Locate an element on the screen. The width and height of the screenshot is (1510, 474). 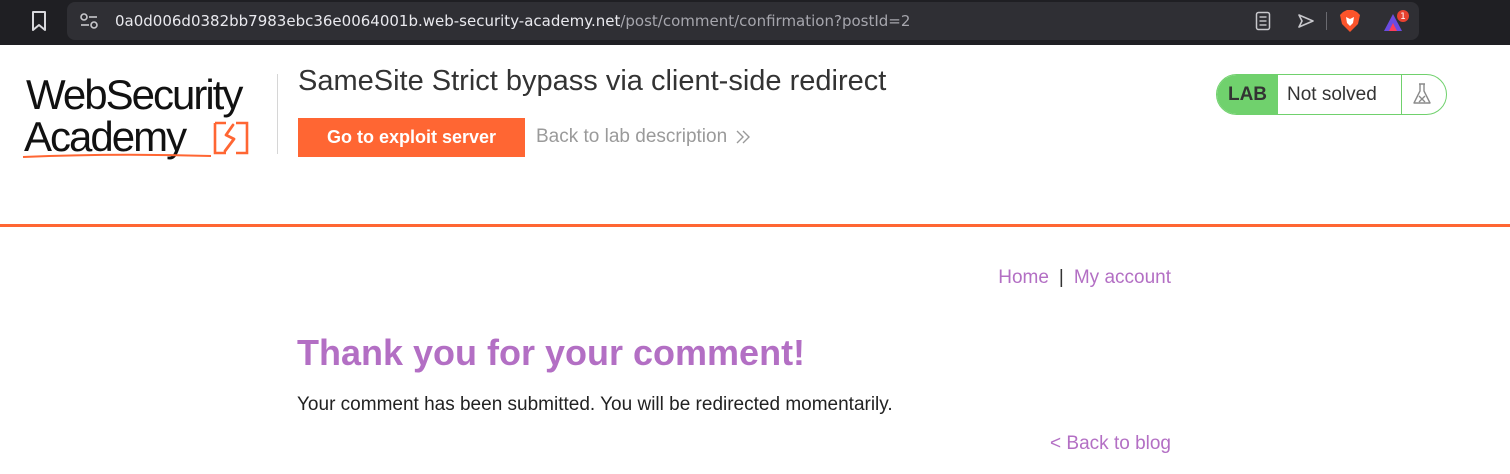
brave-rewards-icon: 1 is located at coordinates (1396, 22).